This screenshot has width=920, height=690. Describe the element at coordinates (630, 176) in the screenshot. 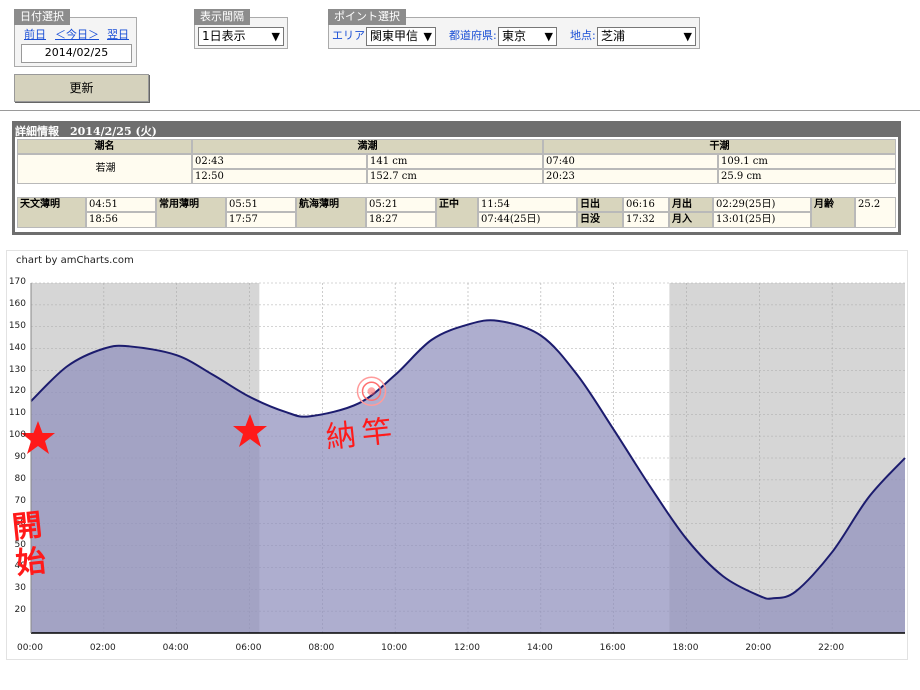

I see `low-time-2: 20:23` at that location.